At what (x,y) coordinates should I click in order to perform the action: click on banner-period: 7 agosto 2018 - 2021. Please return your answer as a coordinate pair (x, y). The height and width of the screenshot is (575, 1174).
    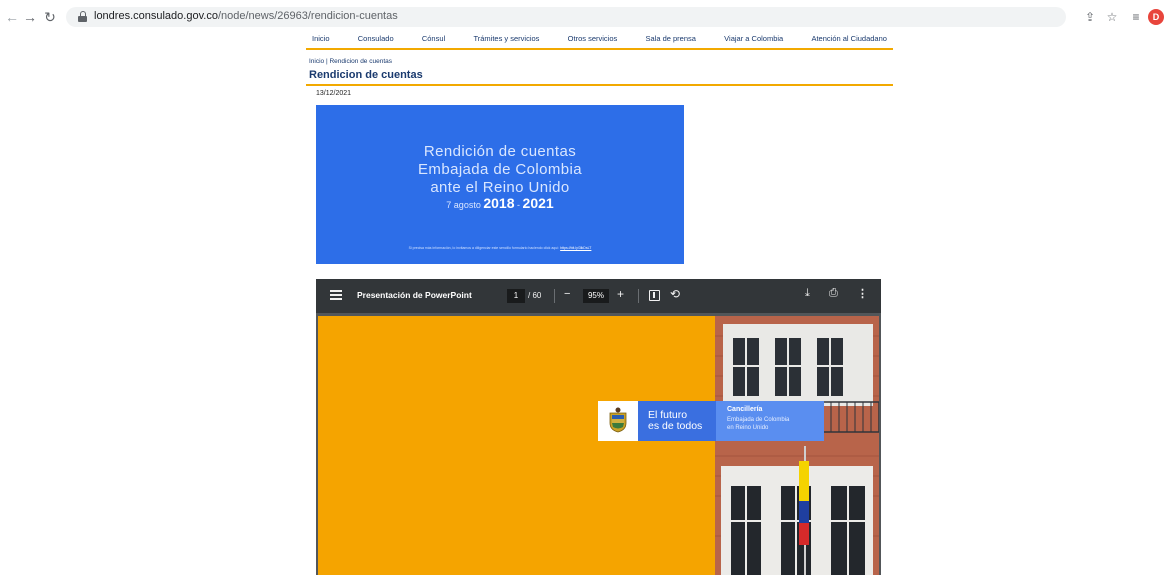
    Looking at the image, I should click on (500, 203).